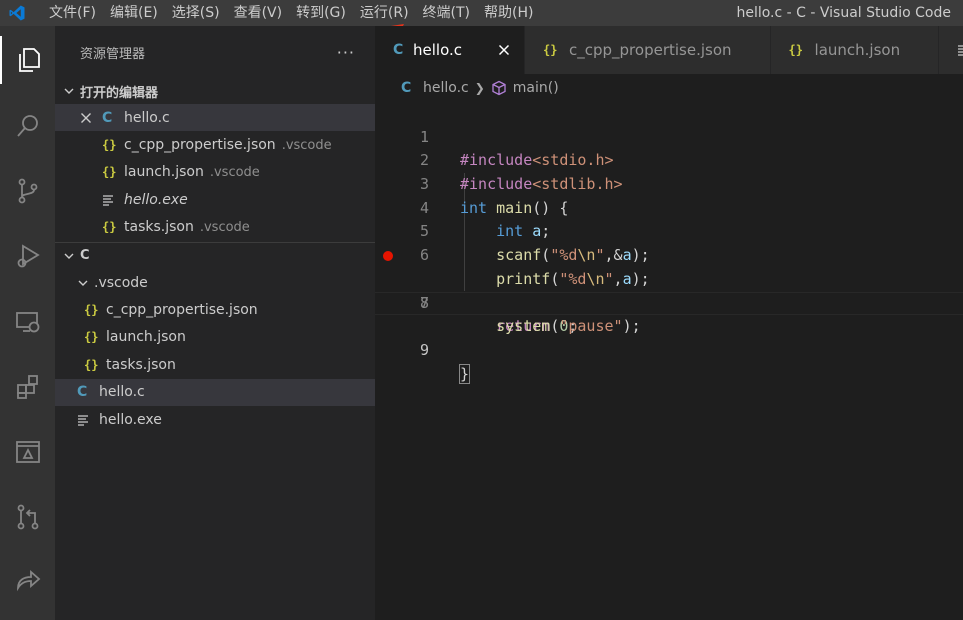 The image size is (963, 620). What do you see at coordinates (27, 256) in the screenshot?
I see `run-debug-icon` at bounding box center [27, 256].